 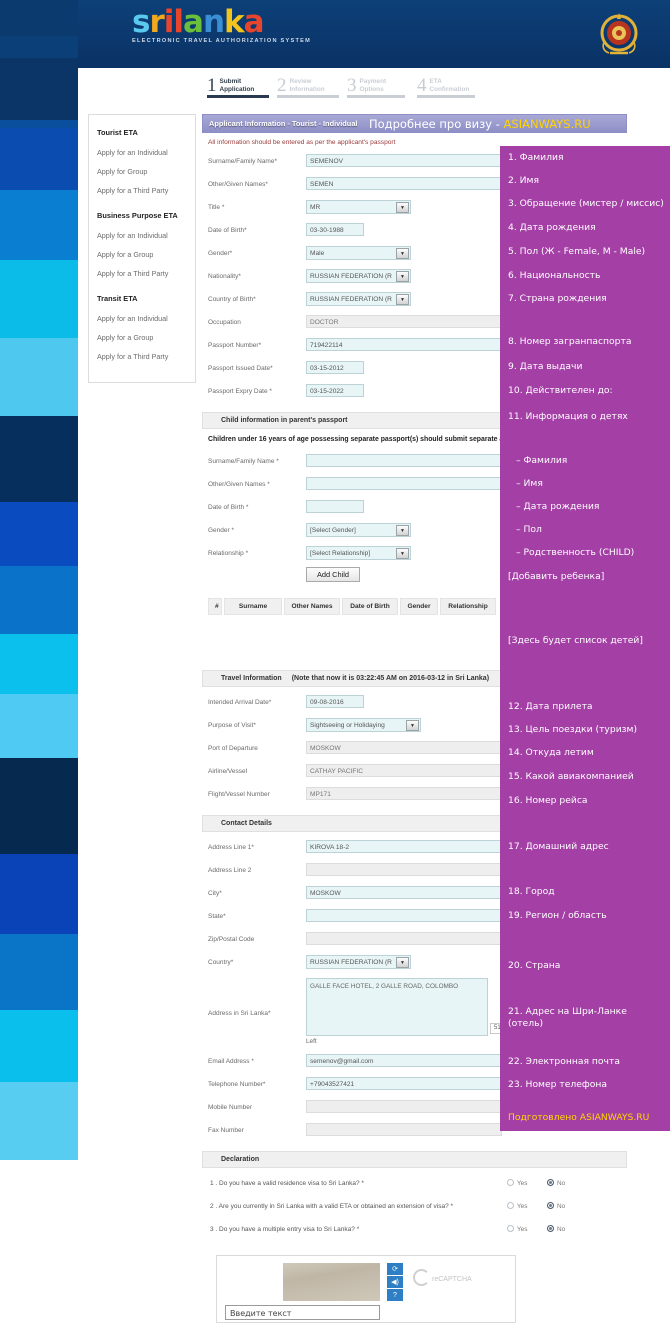 What do you see at coordinates (534, 965) in the screenshot?
I see `ru-annotation-item: 20. Страна` at bounding box center [534, 965].